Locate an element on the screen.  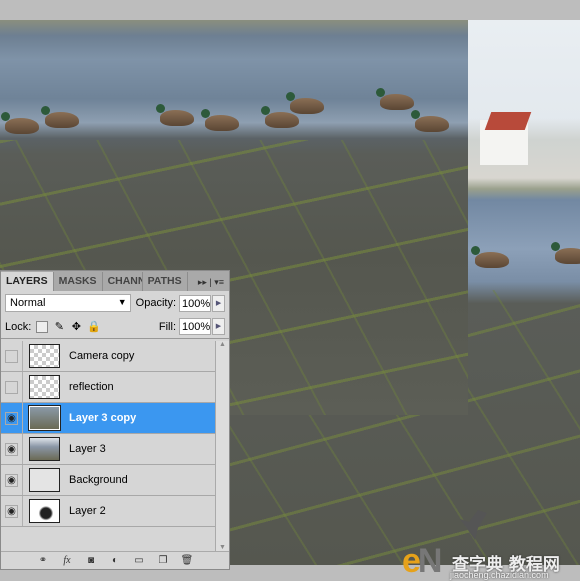
lock-label: Lock: is located at coordinates (18, 326).